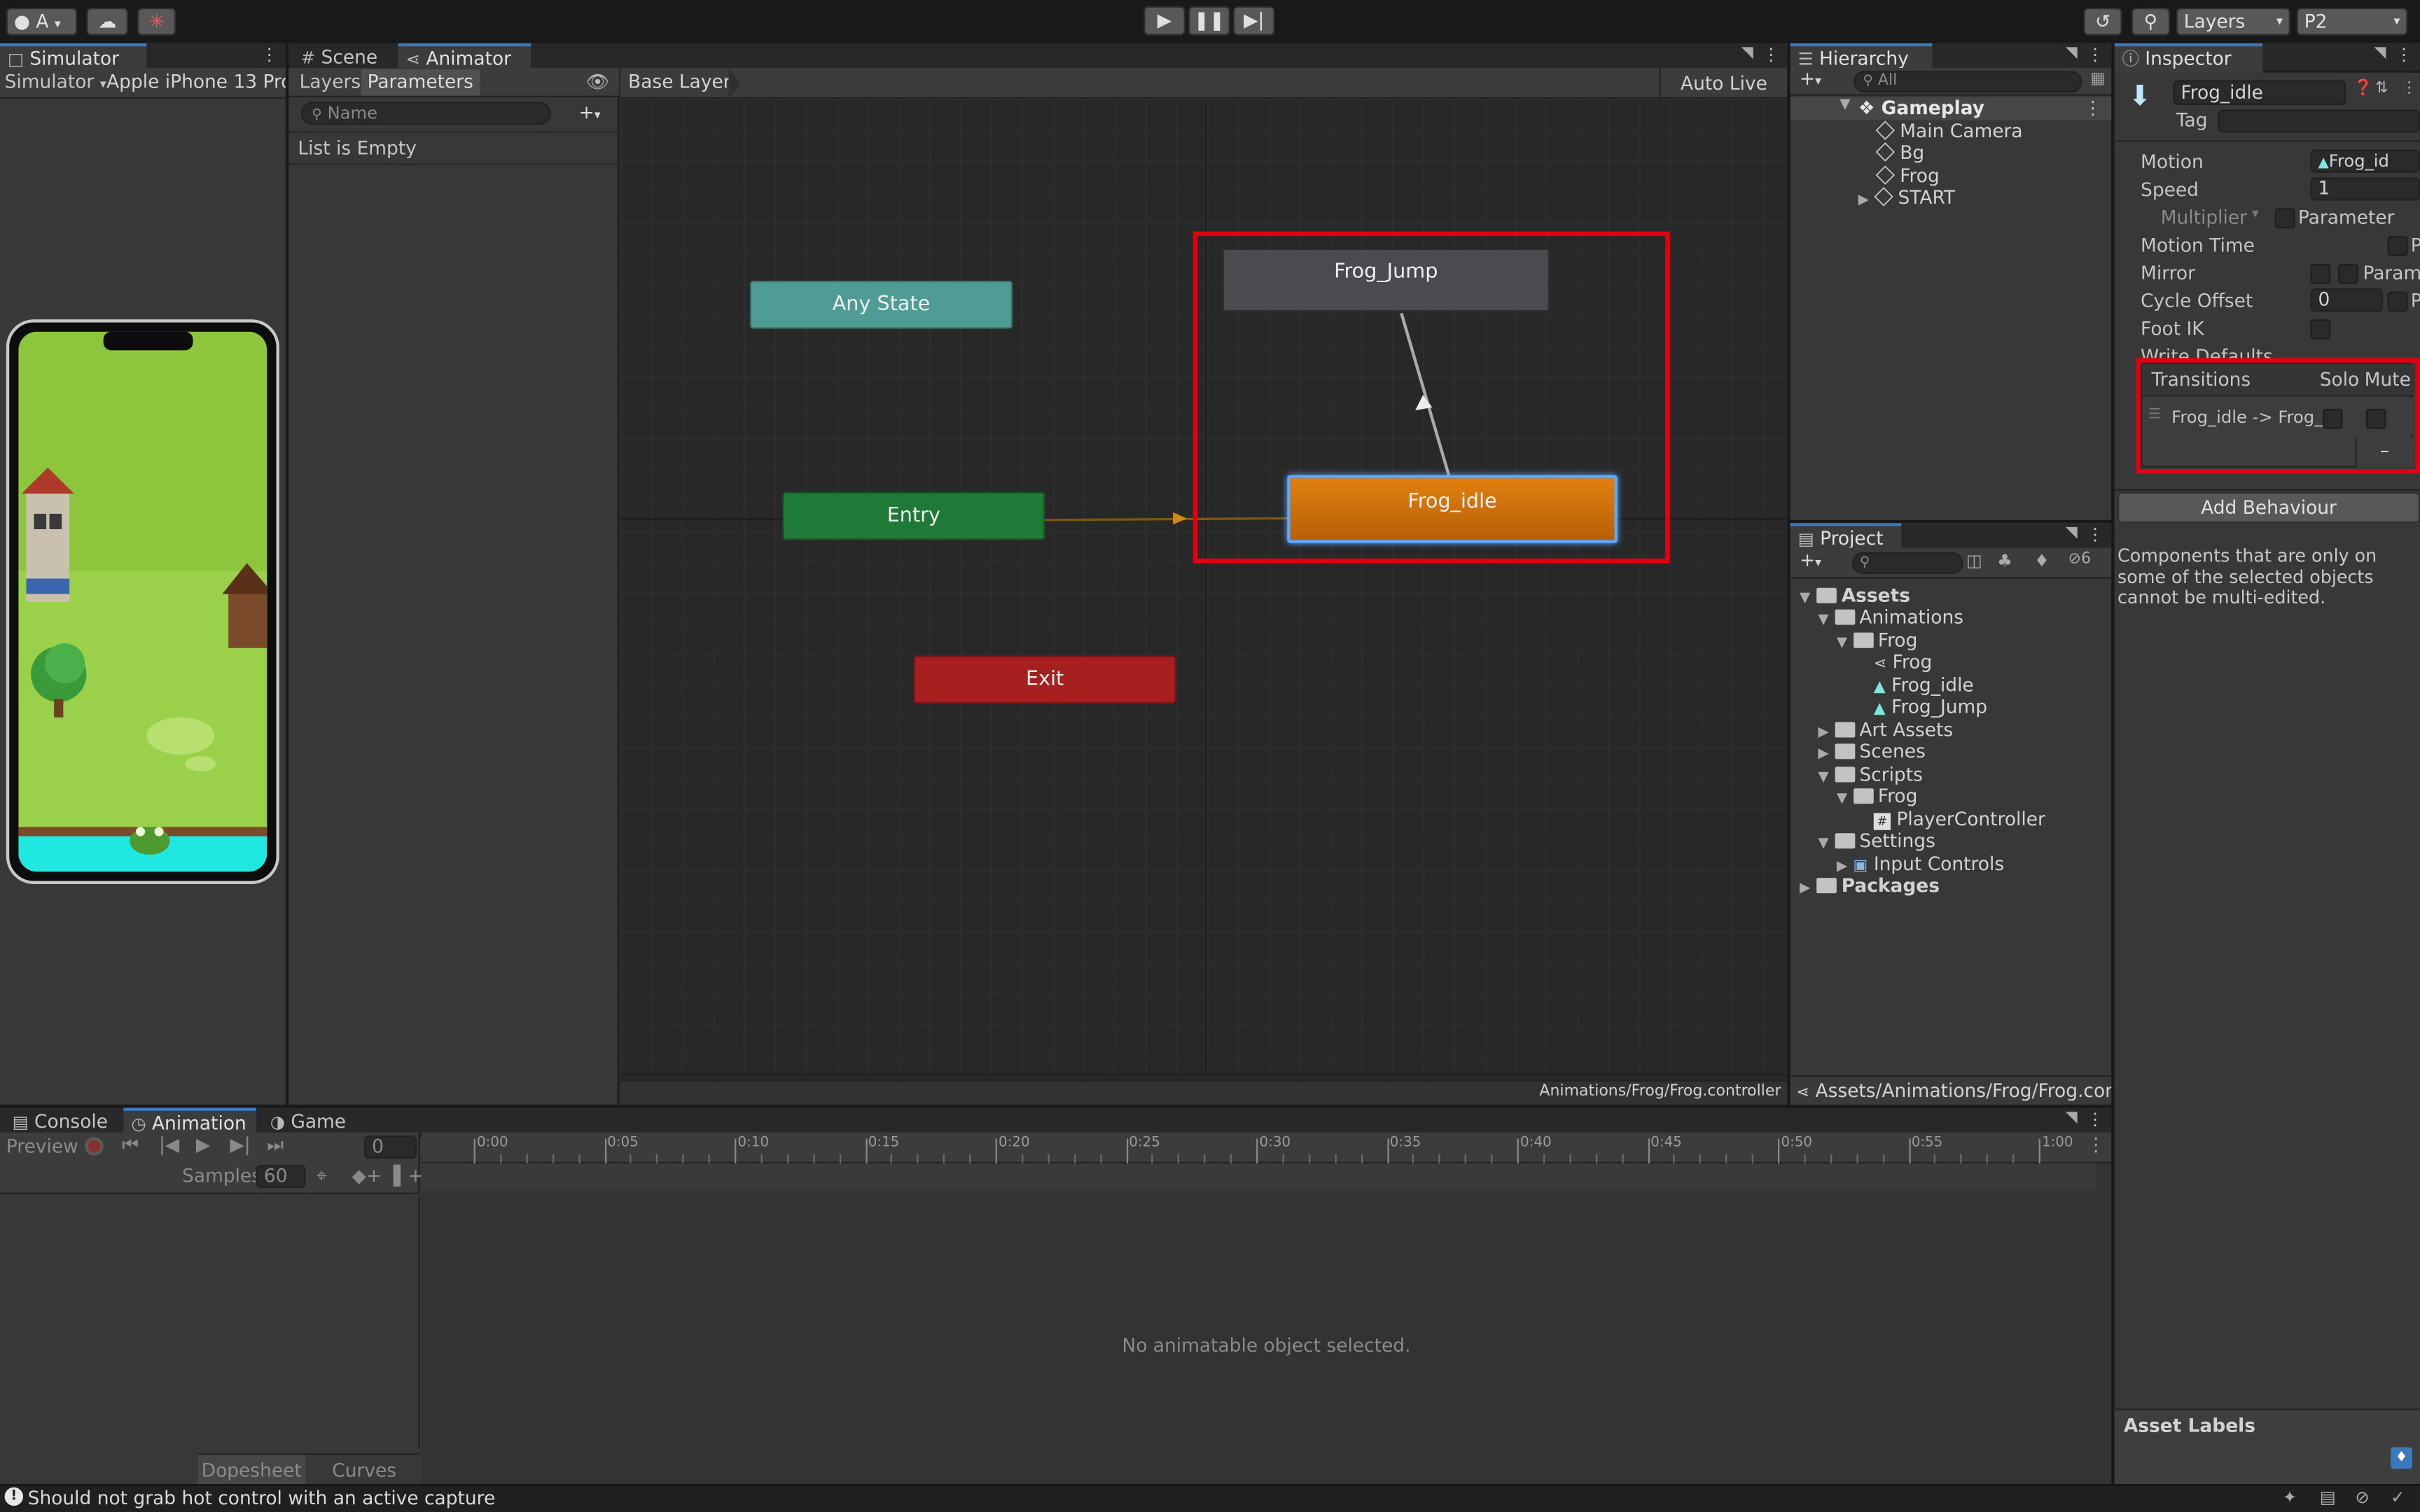  I want to click on label-icon: ♦, so click(2401, 1458).